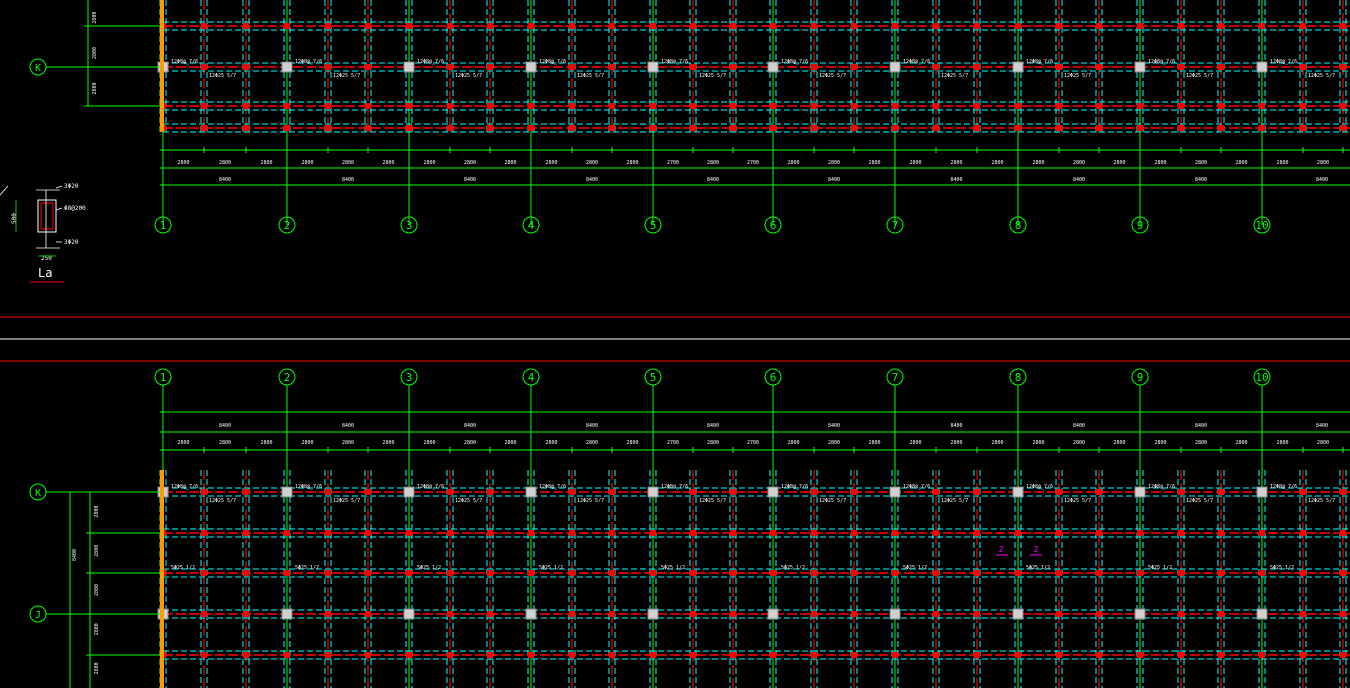 This screenshot has height=688, width=1350. What do you see at coordinates (409, 377) in the screenshot?
I see `grid-bubble-label: 3` at bounding box center [409, 377].